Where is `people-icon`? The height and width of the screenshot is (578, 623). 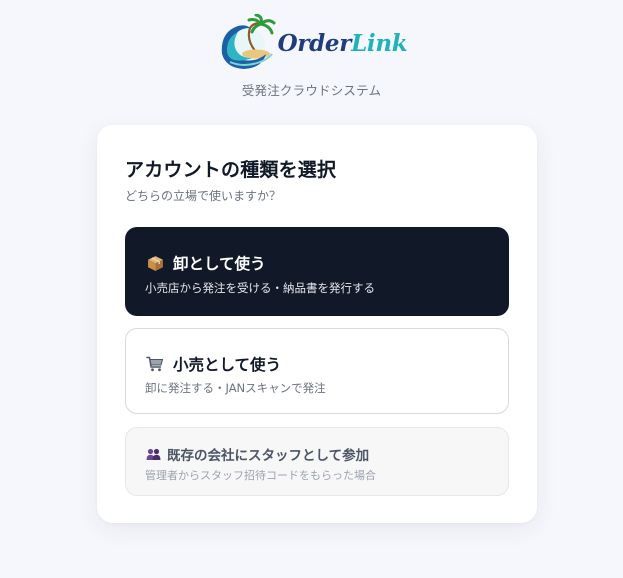
people-icon is located at coordinates (153, 454).